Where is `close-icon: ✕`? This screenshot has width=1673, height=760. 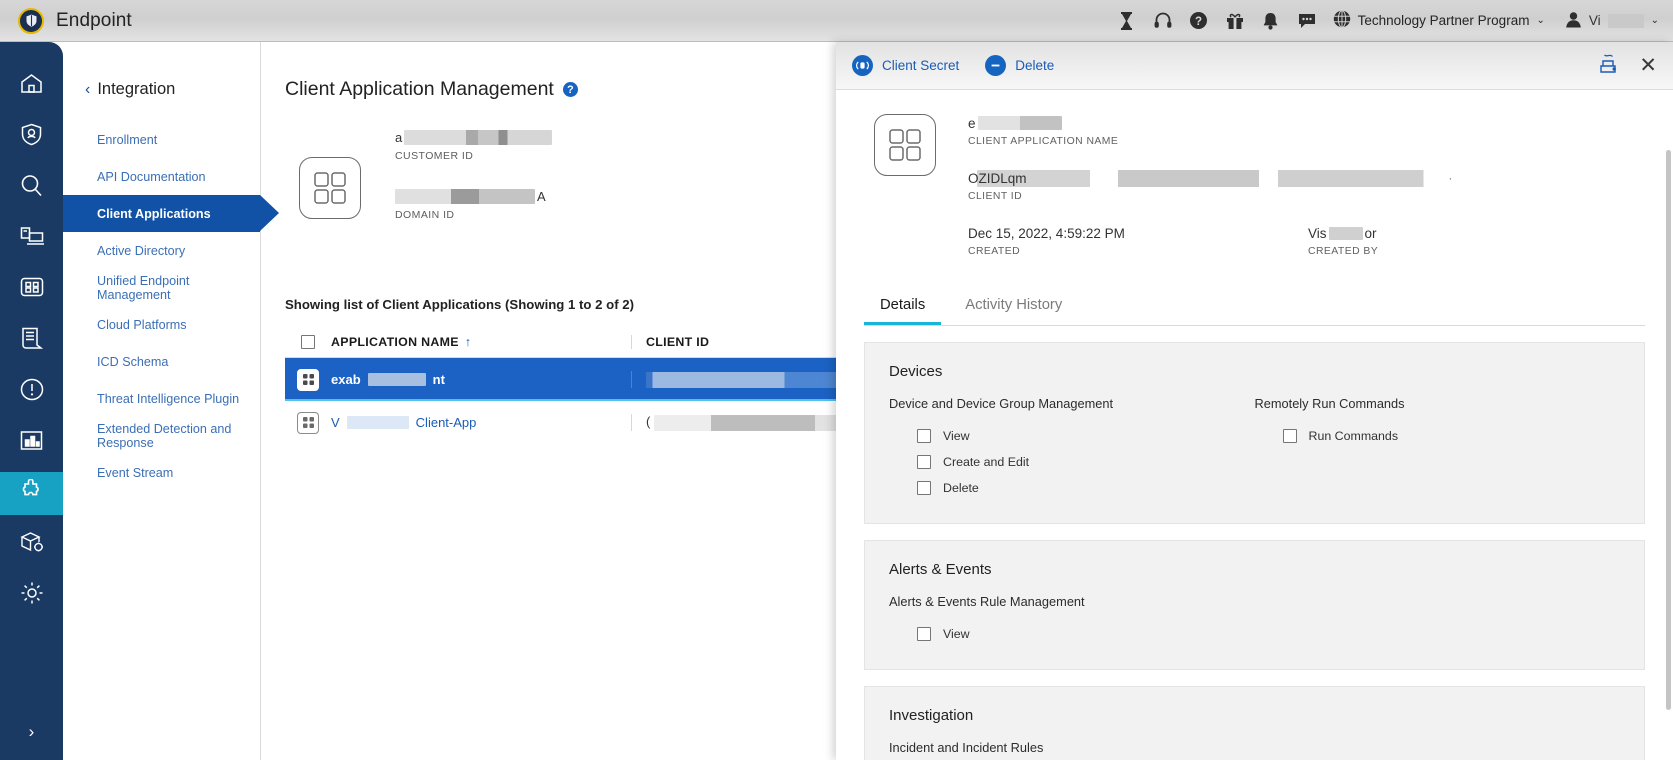 close-icon: ✕ is located at coordinates (1648, 65).